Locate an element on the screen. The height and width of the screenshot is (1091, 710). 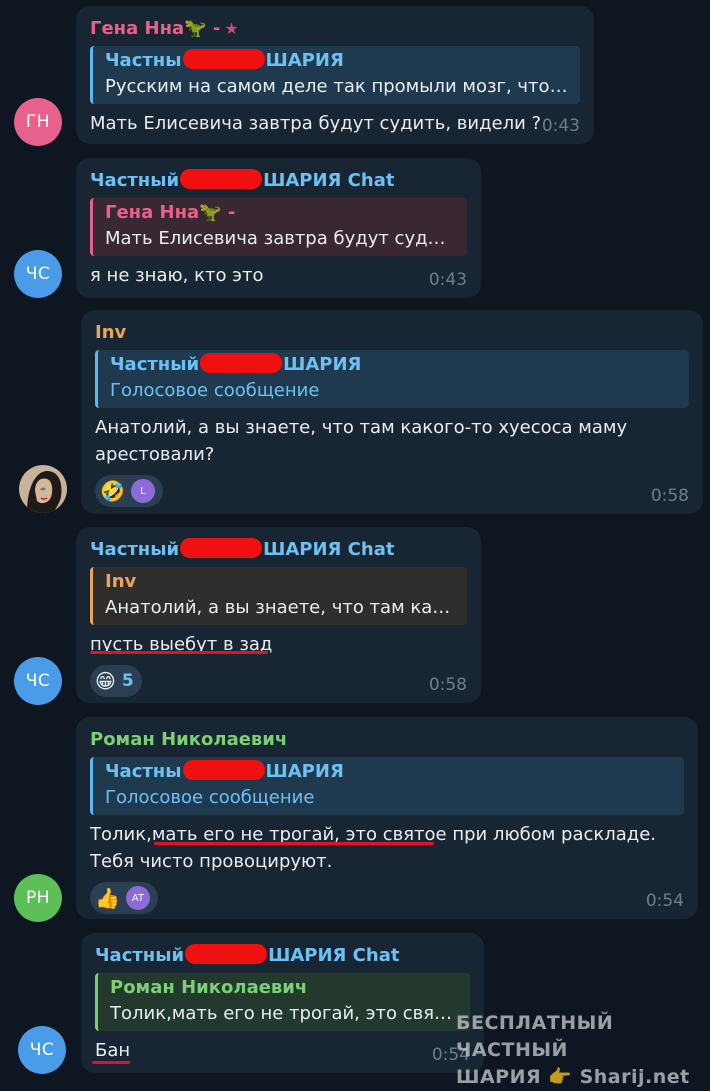
thumbs-up-emoji-icon: 👍 is located at coordinates (107, 898).